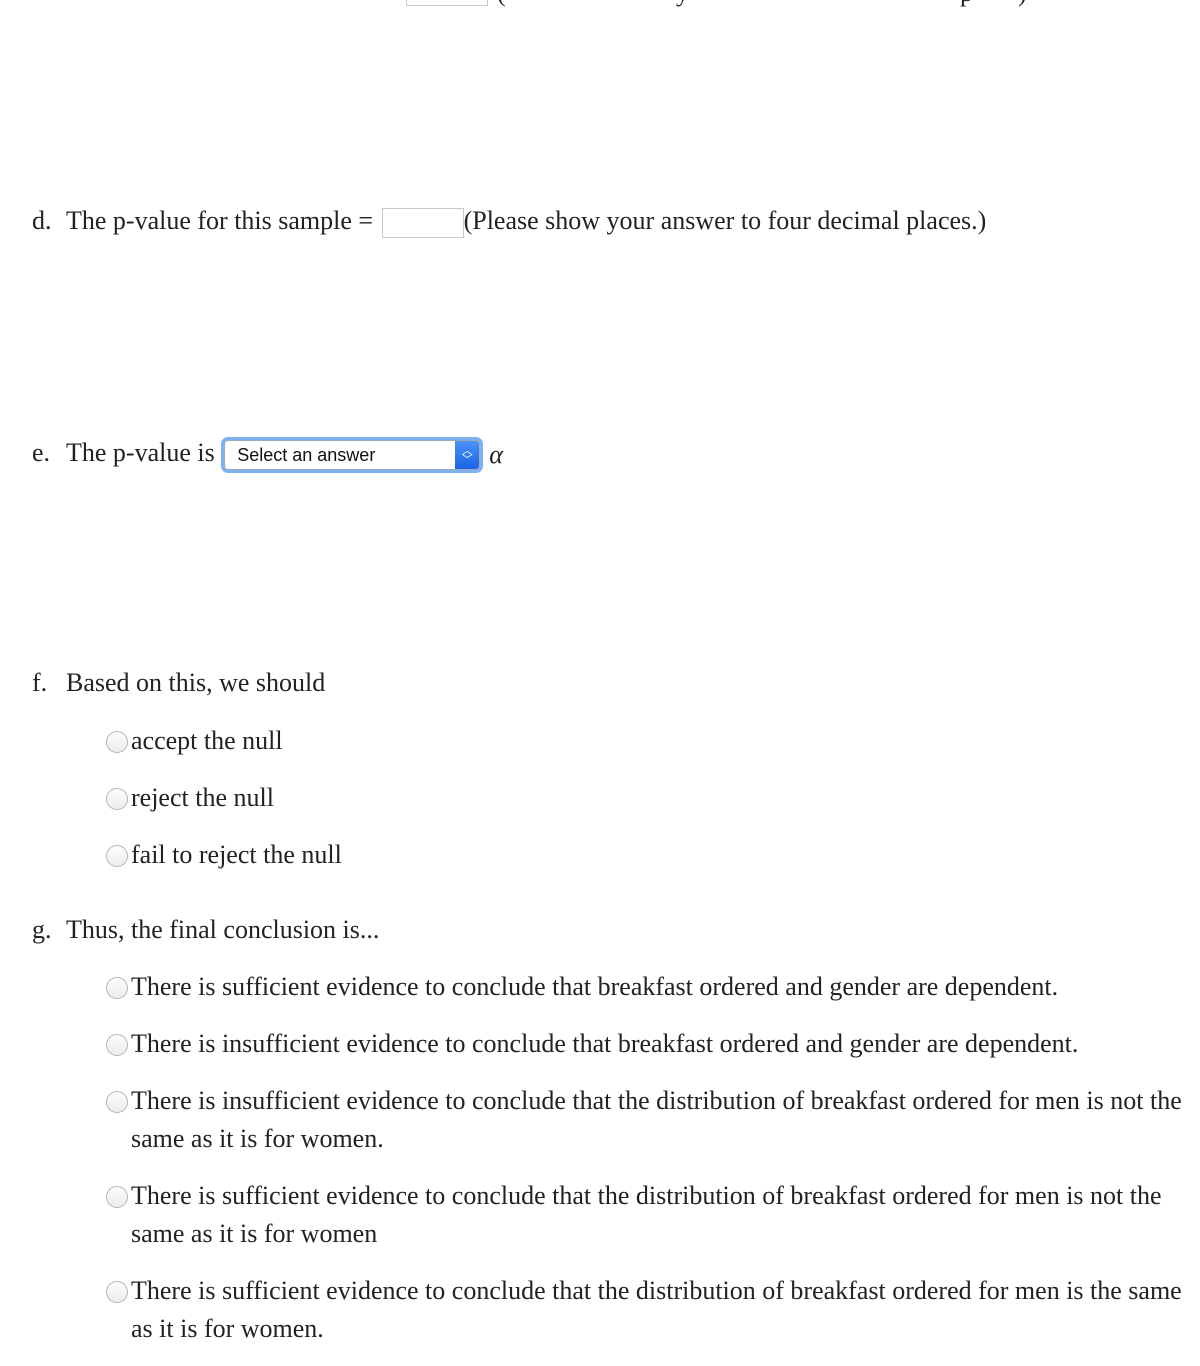 Image resolution: width=1200 pixels, height=1366 pixels. I want to click on question-f: f. Based on this, we should, so click(178, 683).